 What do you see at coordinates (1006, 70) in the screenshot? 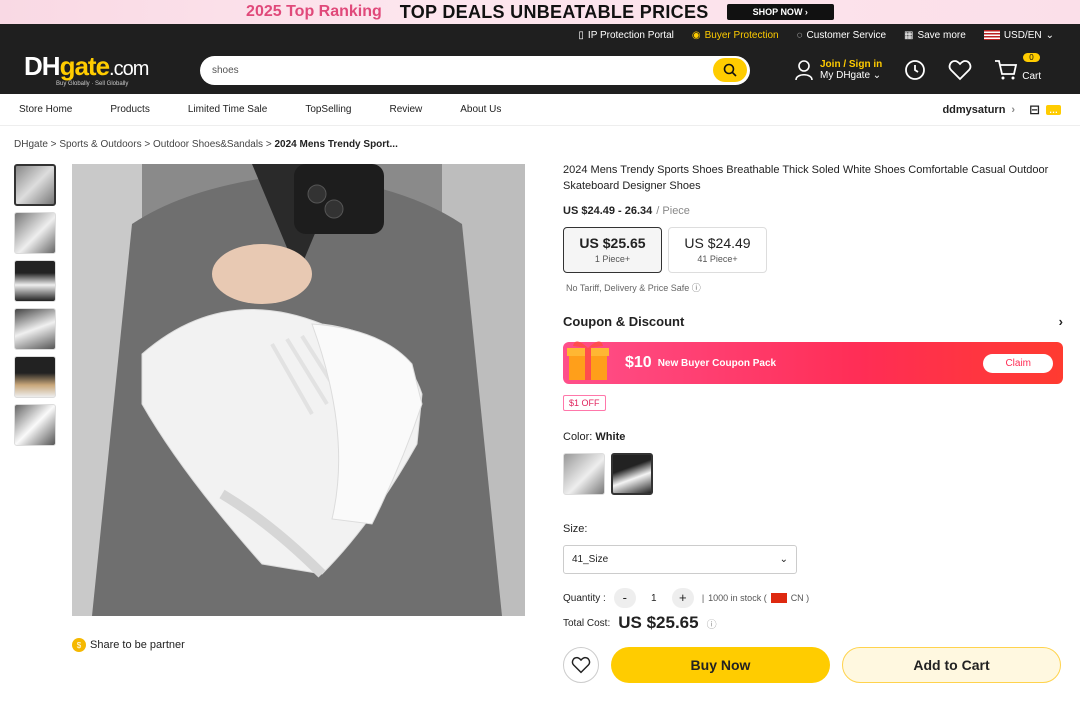
I see `cart-icon` at bounding box center [1006, 70].